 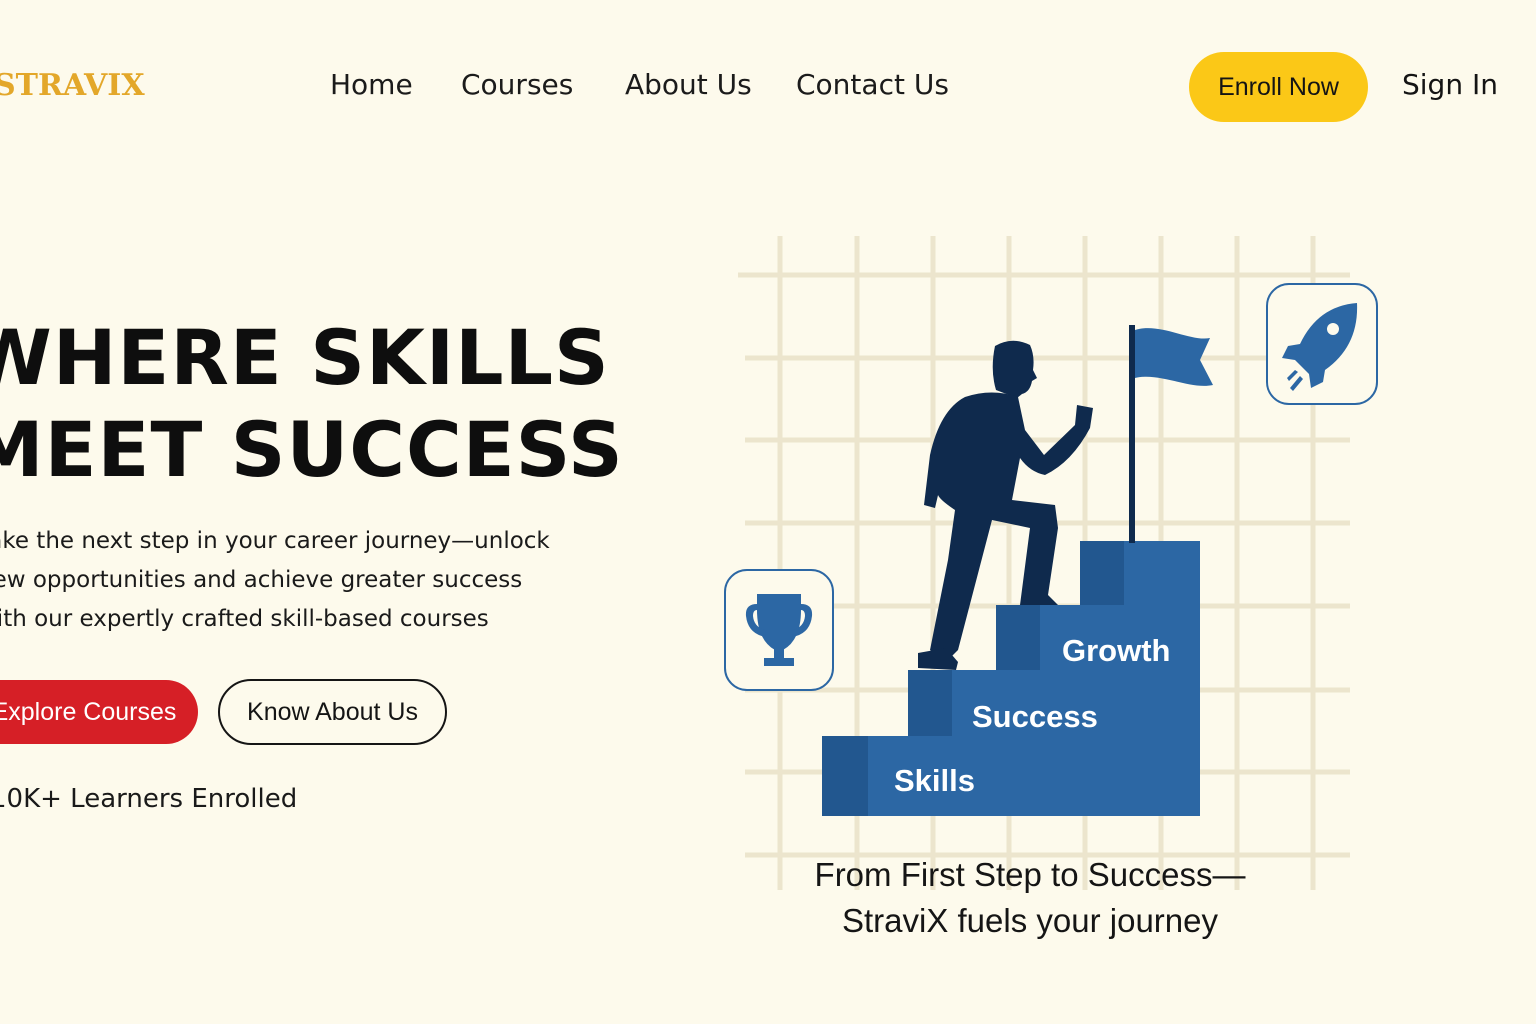 I want to click on caption-line-2: StraviX fuels your journey, so click(x=1029, y=920).